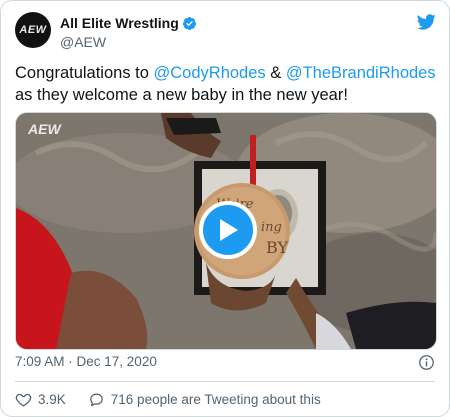  What do you see at coordinates (226, 32) in the screenshot?
I see `tweet-header: AEW All Elite Wrestling @AEW` at bounding box center [226, 32].